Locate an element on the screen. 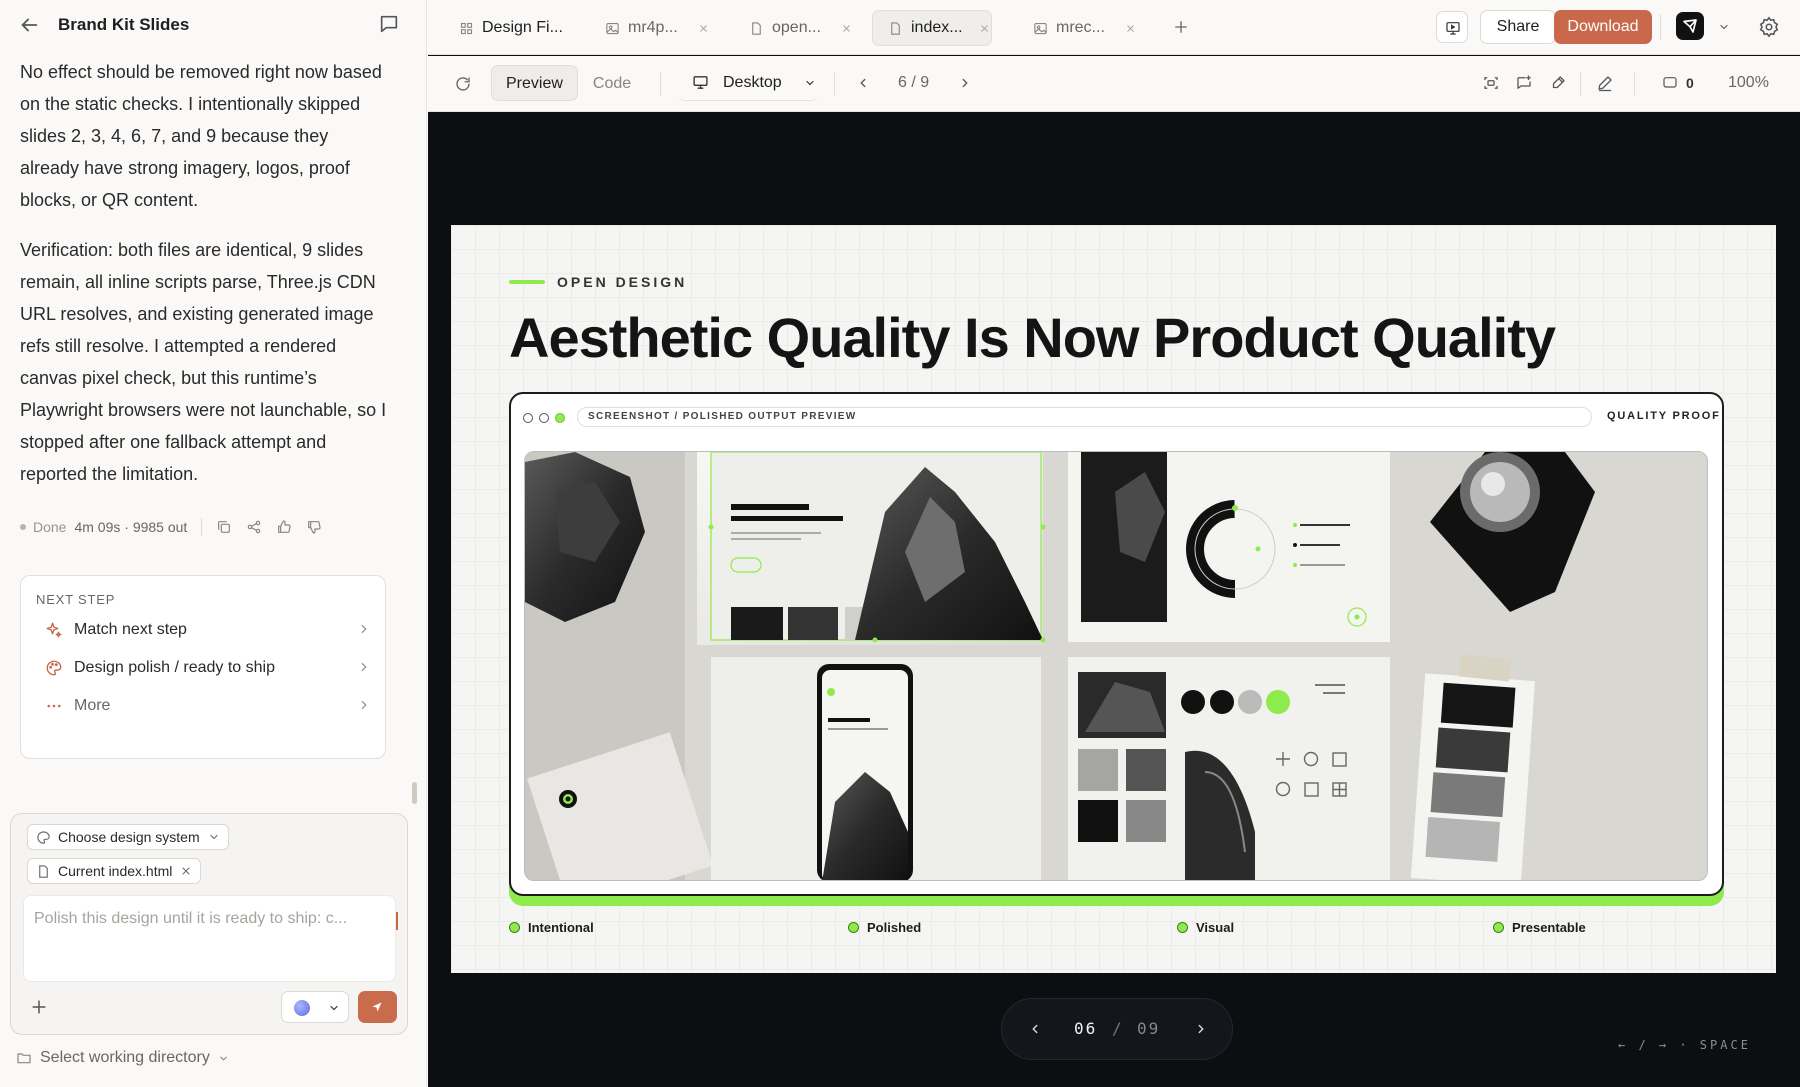 Image resolution: width=1800 pixels, height=1087 pixels. previous-page-icon is located at coordinates (863, 83).